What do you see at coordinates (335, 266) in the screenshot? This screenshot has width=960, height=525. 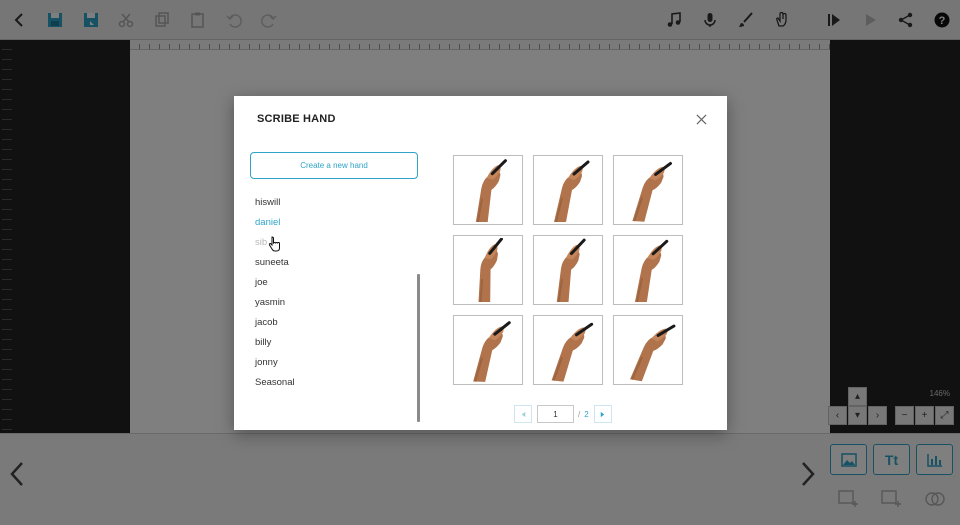 I see `hand-list-item: suneeta` at bounding box center [335, 266].